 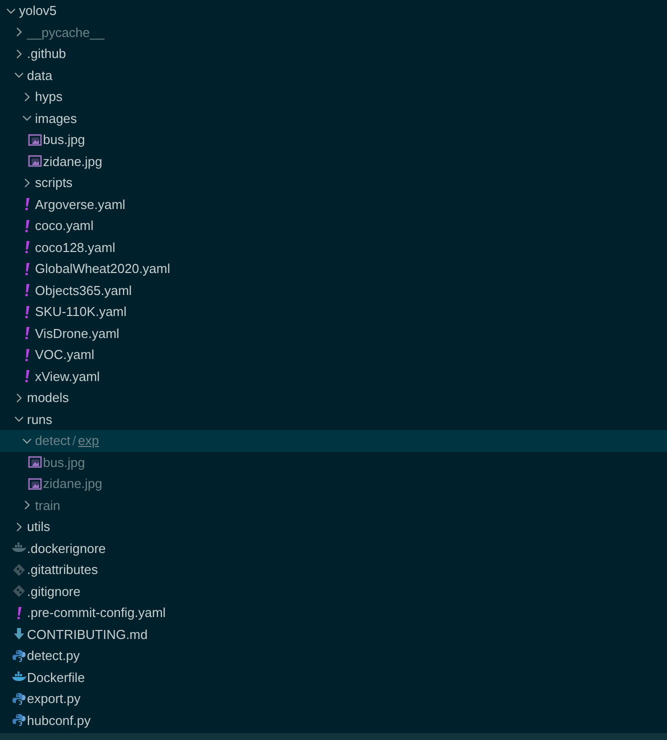 What do you see at coordinates (333, 376) in the screenshot?
I see `file-item: xView.yaml` at bounding box center [333, 376].